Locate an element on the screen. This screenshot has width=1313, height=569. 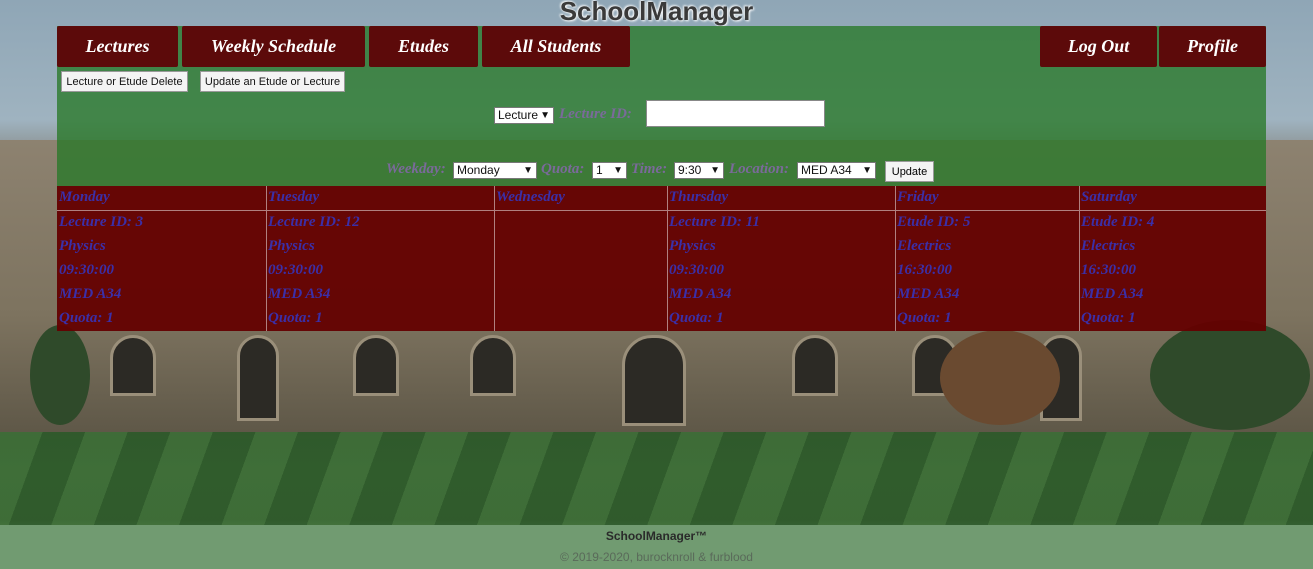
type-select: Lecture ▼ is located at coordinates (524, 115).